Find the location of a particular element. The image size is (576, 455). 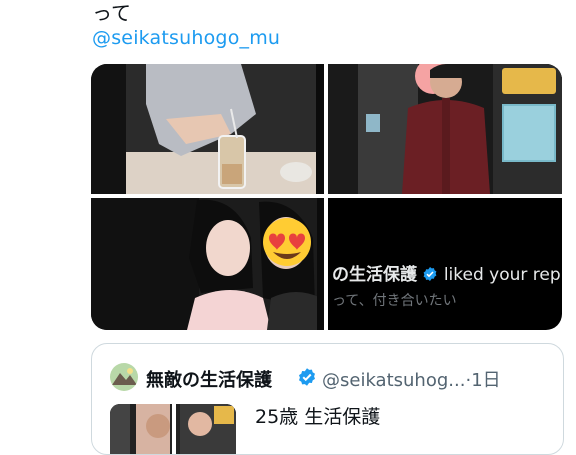

media-photo-4: の生活保護 liked your reply って、付き合いたい is located at coordinates (445, 264).